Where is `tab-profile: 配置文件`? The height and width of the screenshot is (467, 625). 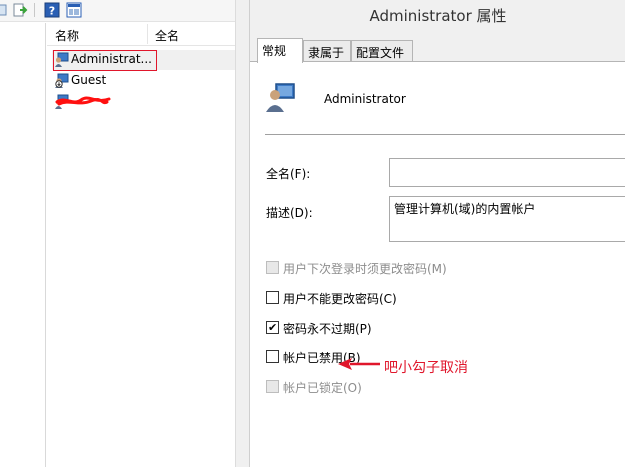
tab-profile: 配置文件 is located at coordinates (382, 51).